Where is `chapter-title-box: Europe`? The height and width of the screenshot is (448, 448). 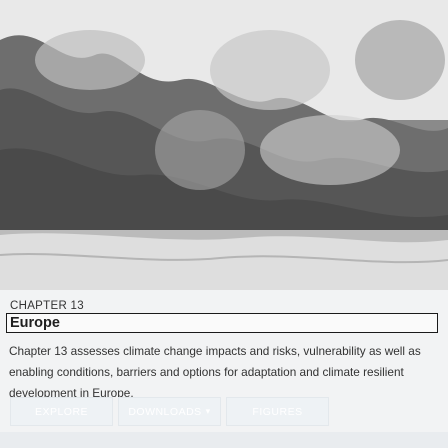
chapter-title-box: Europe is located at coordinates (222, 323).